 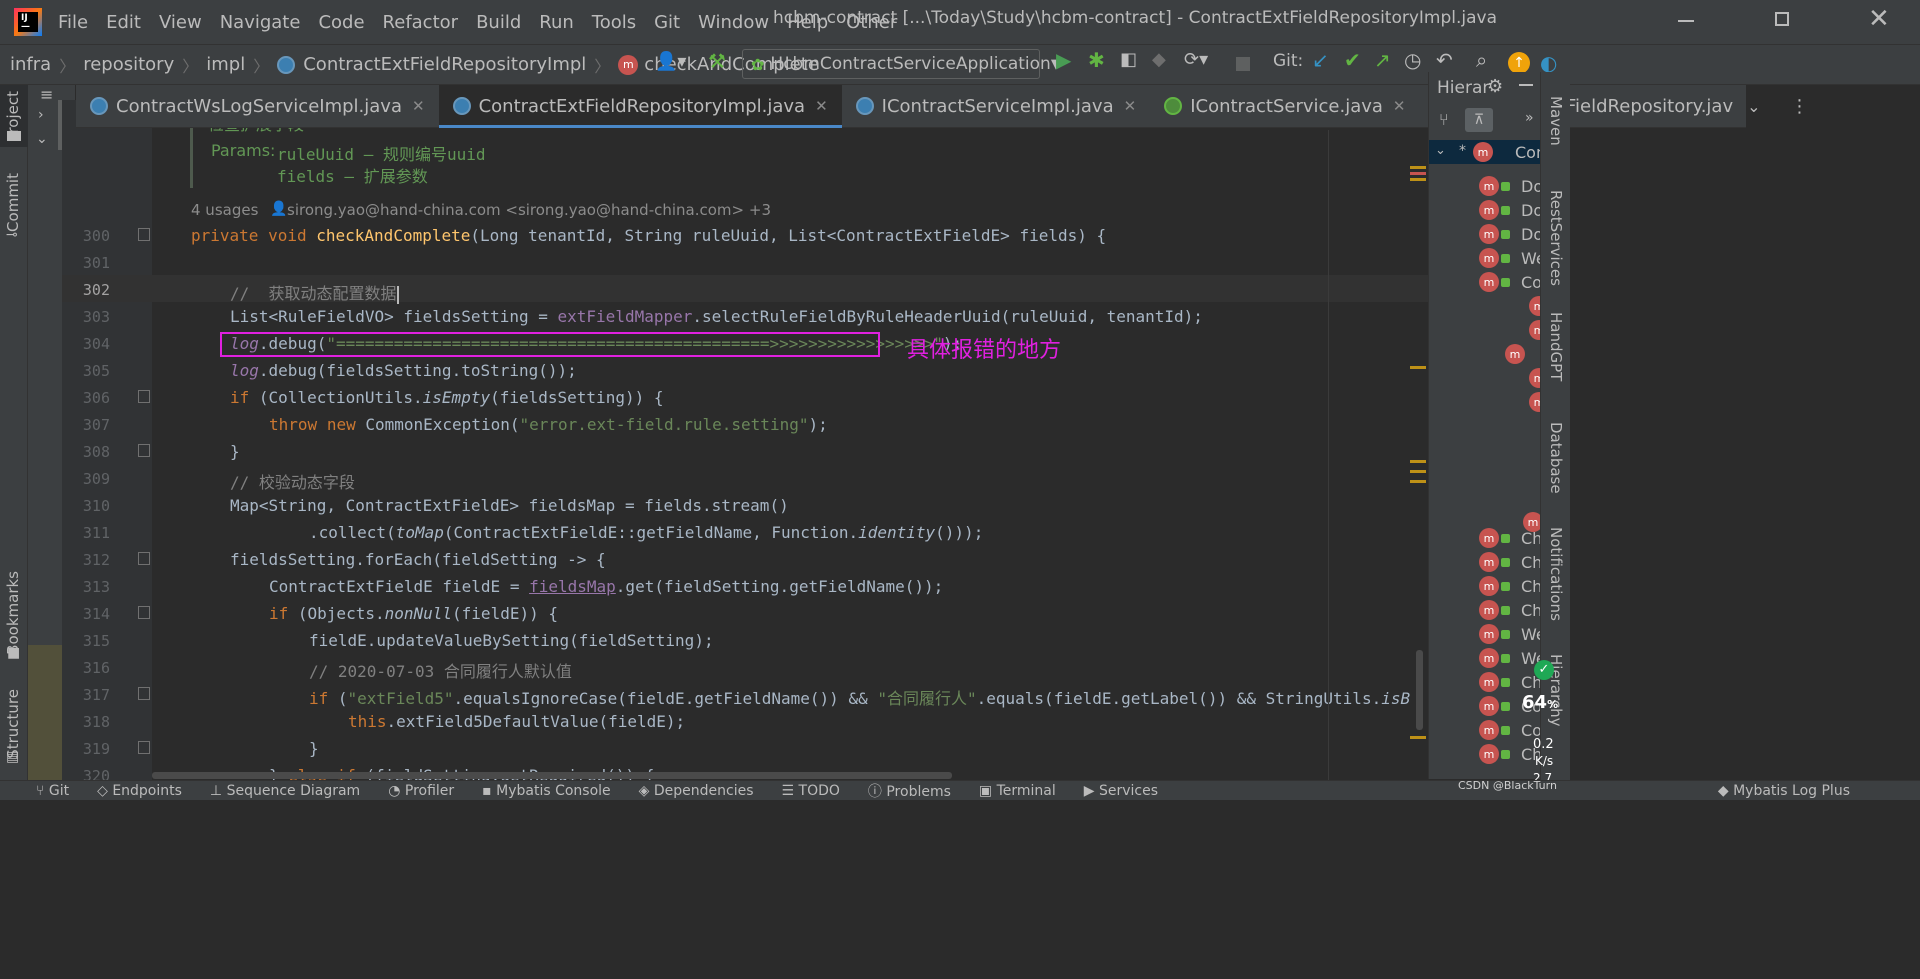 I want to click on line-number: 300, so click(x=96, y=236).